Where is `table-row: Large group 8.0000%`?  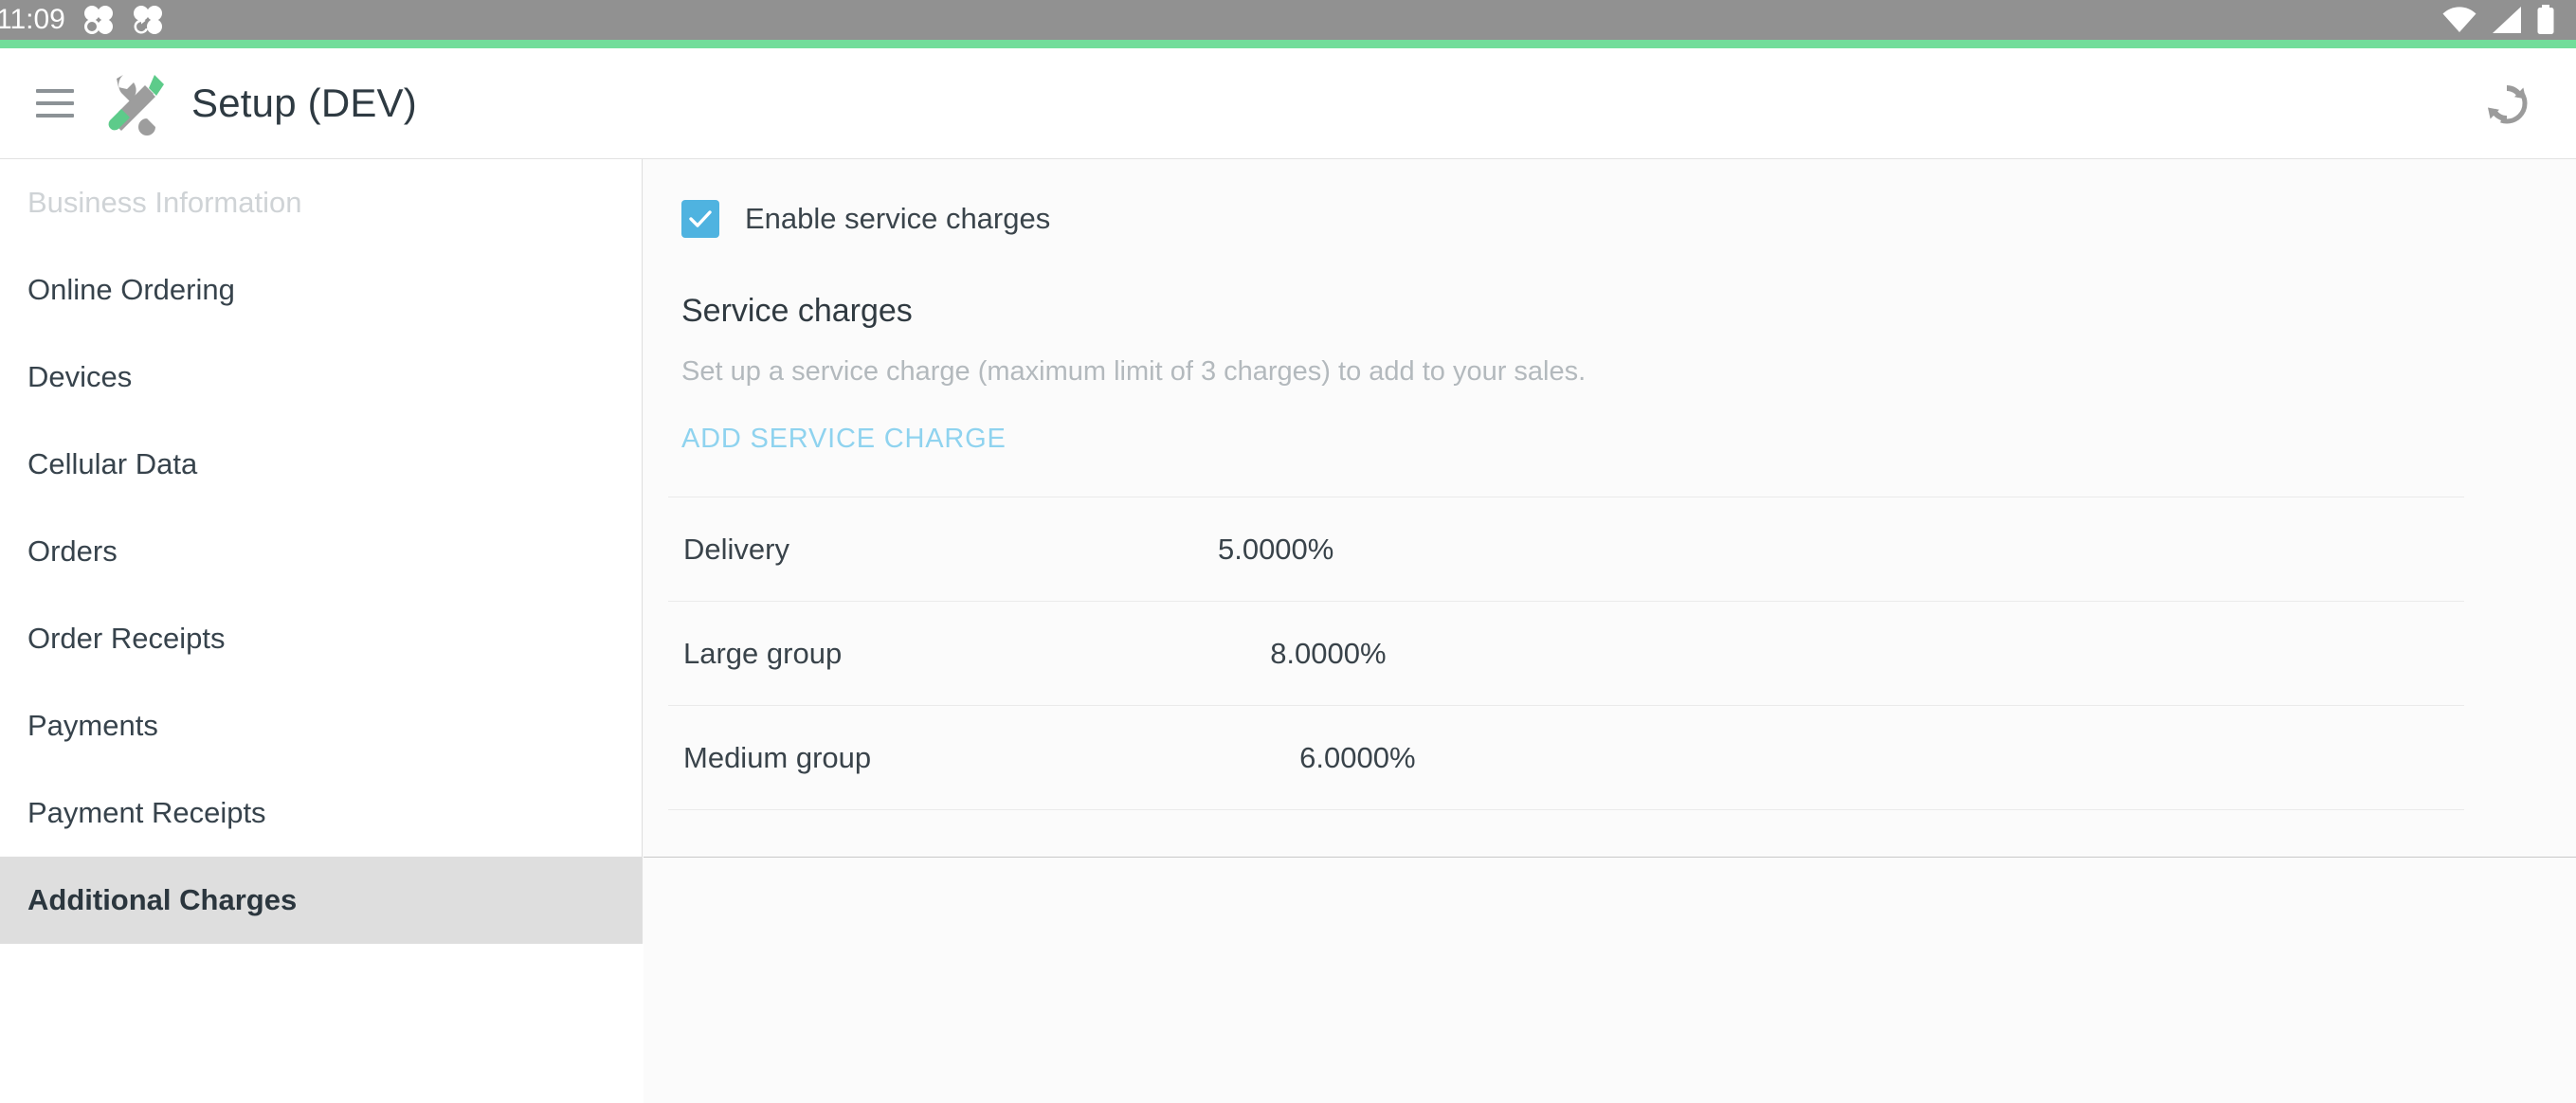
table-row: Large group 8.0000% is located at coordinates (1566, 654).